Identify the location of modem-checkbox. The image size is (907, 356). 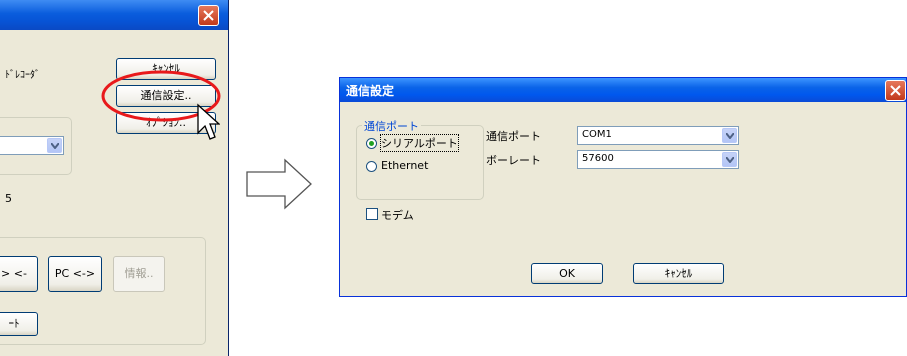
(372, 214).